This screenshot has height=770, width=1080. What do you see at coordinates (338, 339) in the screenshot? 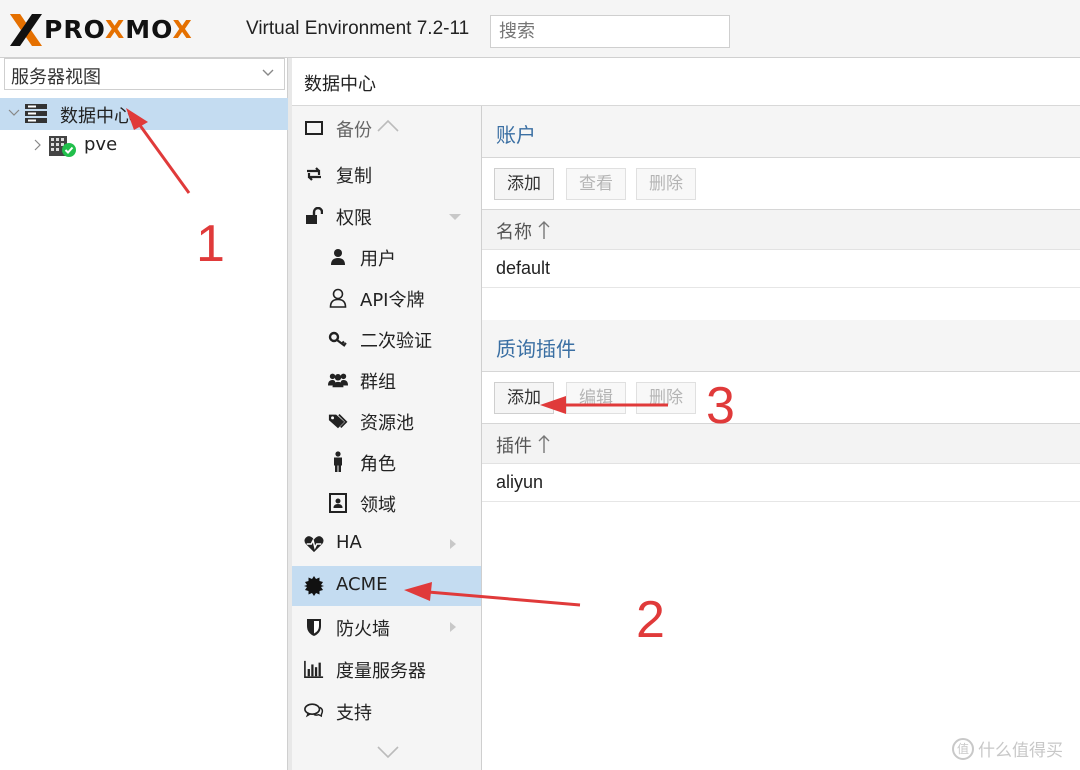
I see `key-icon` at bounding box center [338, 339].